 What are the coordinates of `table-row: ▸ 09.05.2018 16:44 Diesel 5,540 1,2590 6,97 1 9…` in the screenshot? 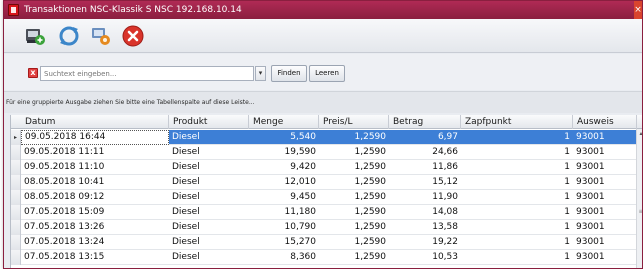 It's located at (326, 137).